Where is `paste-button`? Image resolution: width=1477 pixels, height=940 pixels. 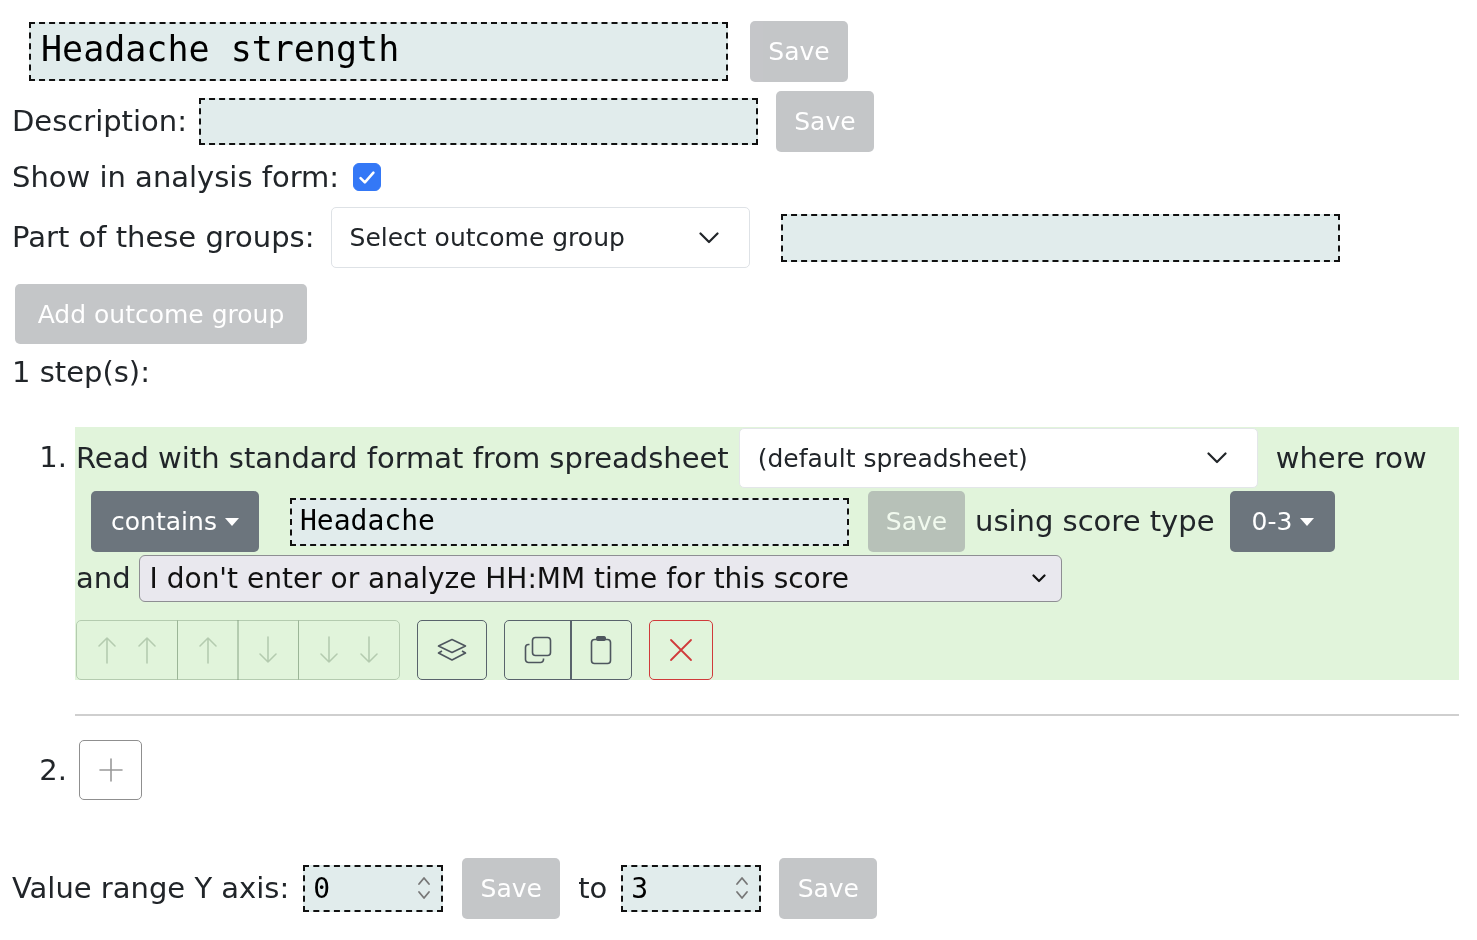 paste-button is located at coordinates (601, 650).